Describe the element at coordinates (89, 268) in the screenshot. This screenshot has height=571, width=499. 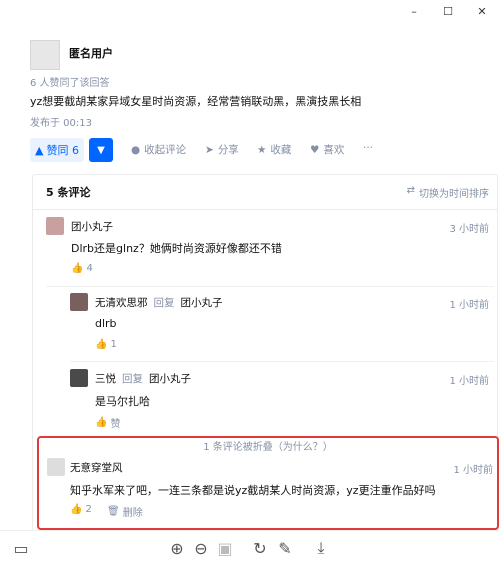
I see `comment-like-count: 4` at that location.